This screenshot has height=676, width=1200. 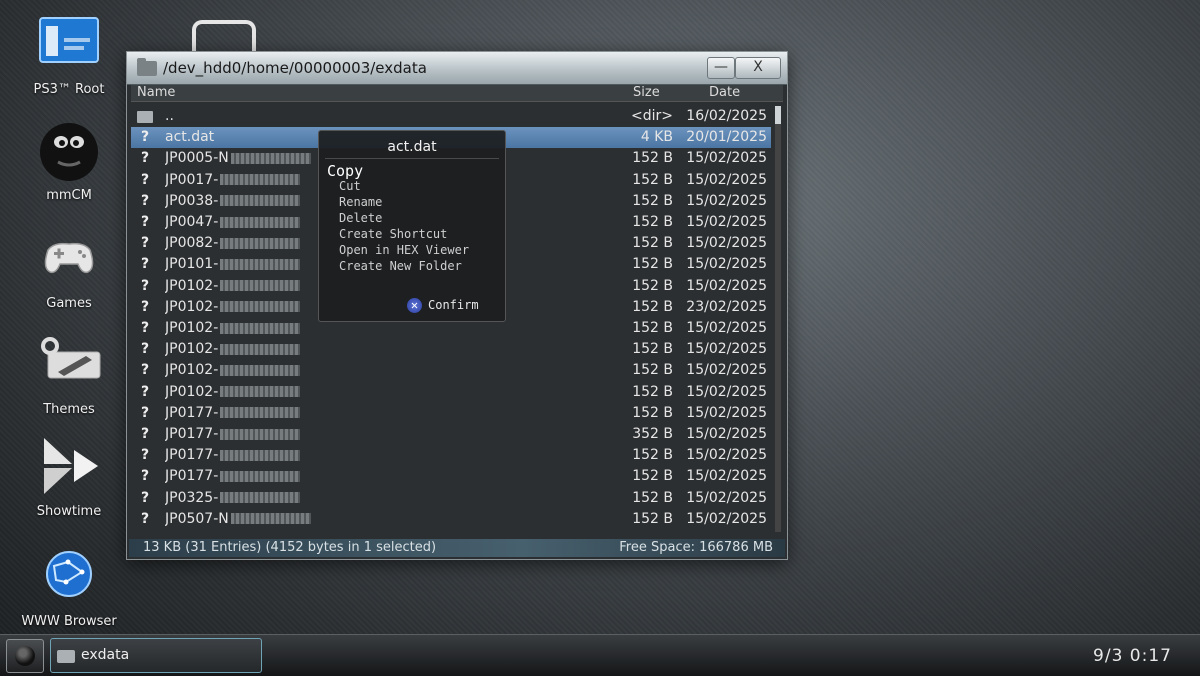 I want to click on menu-item-rename: Rename, so click(x=360, y=202).